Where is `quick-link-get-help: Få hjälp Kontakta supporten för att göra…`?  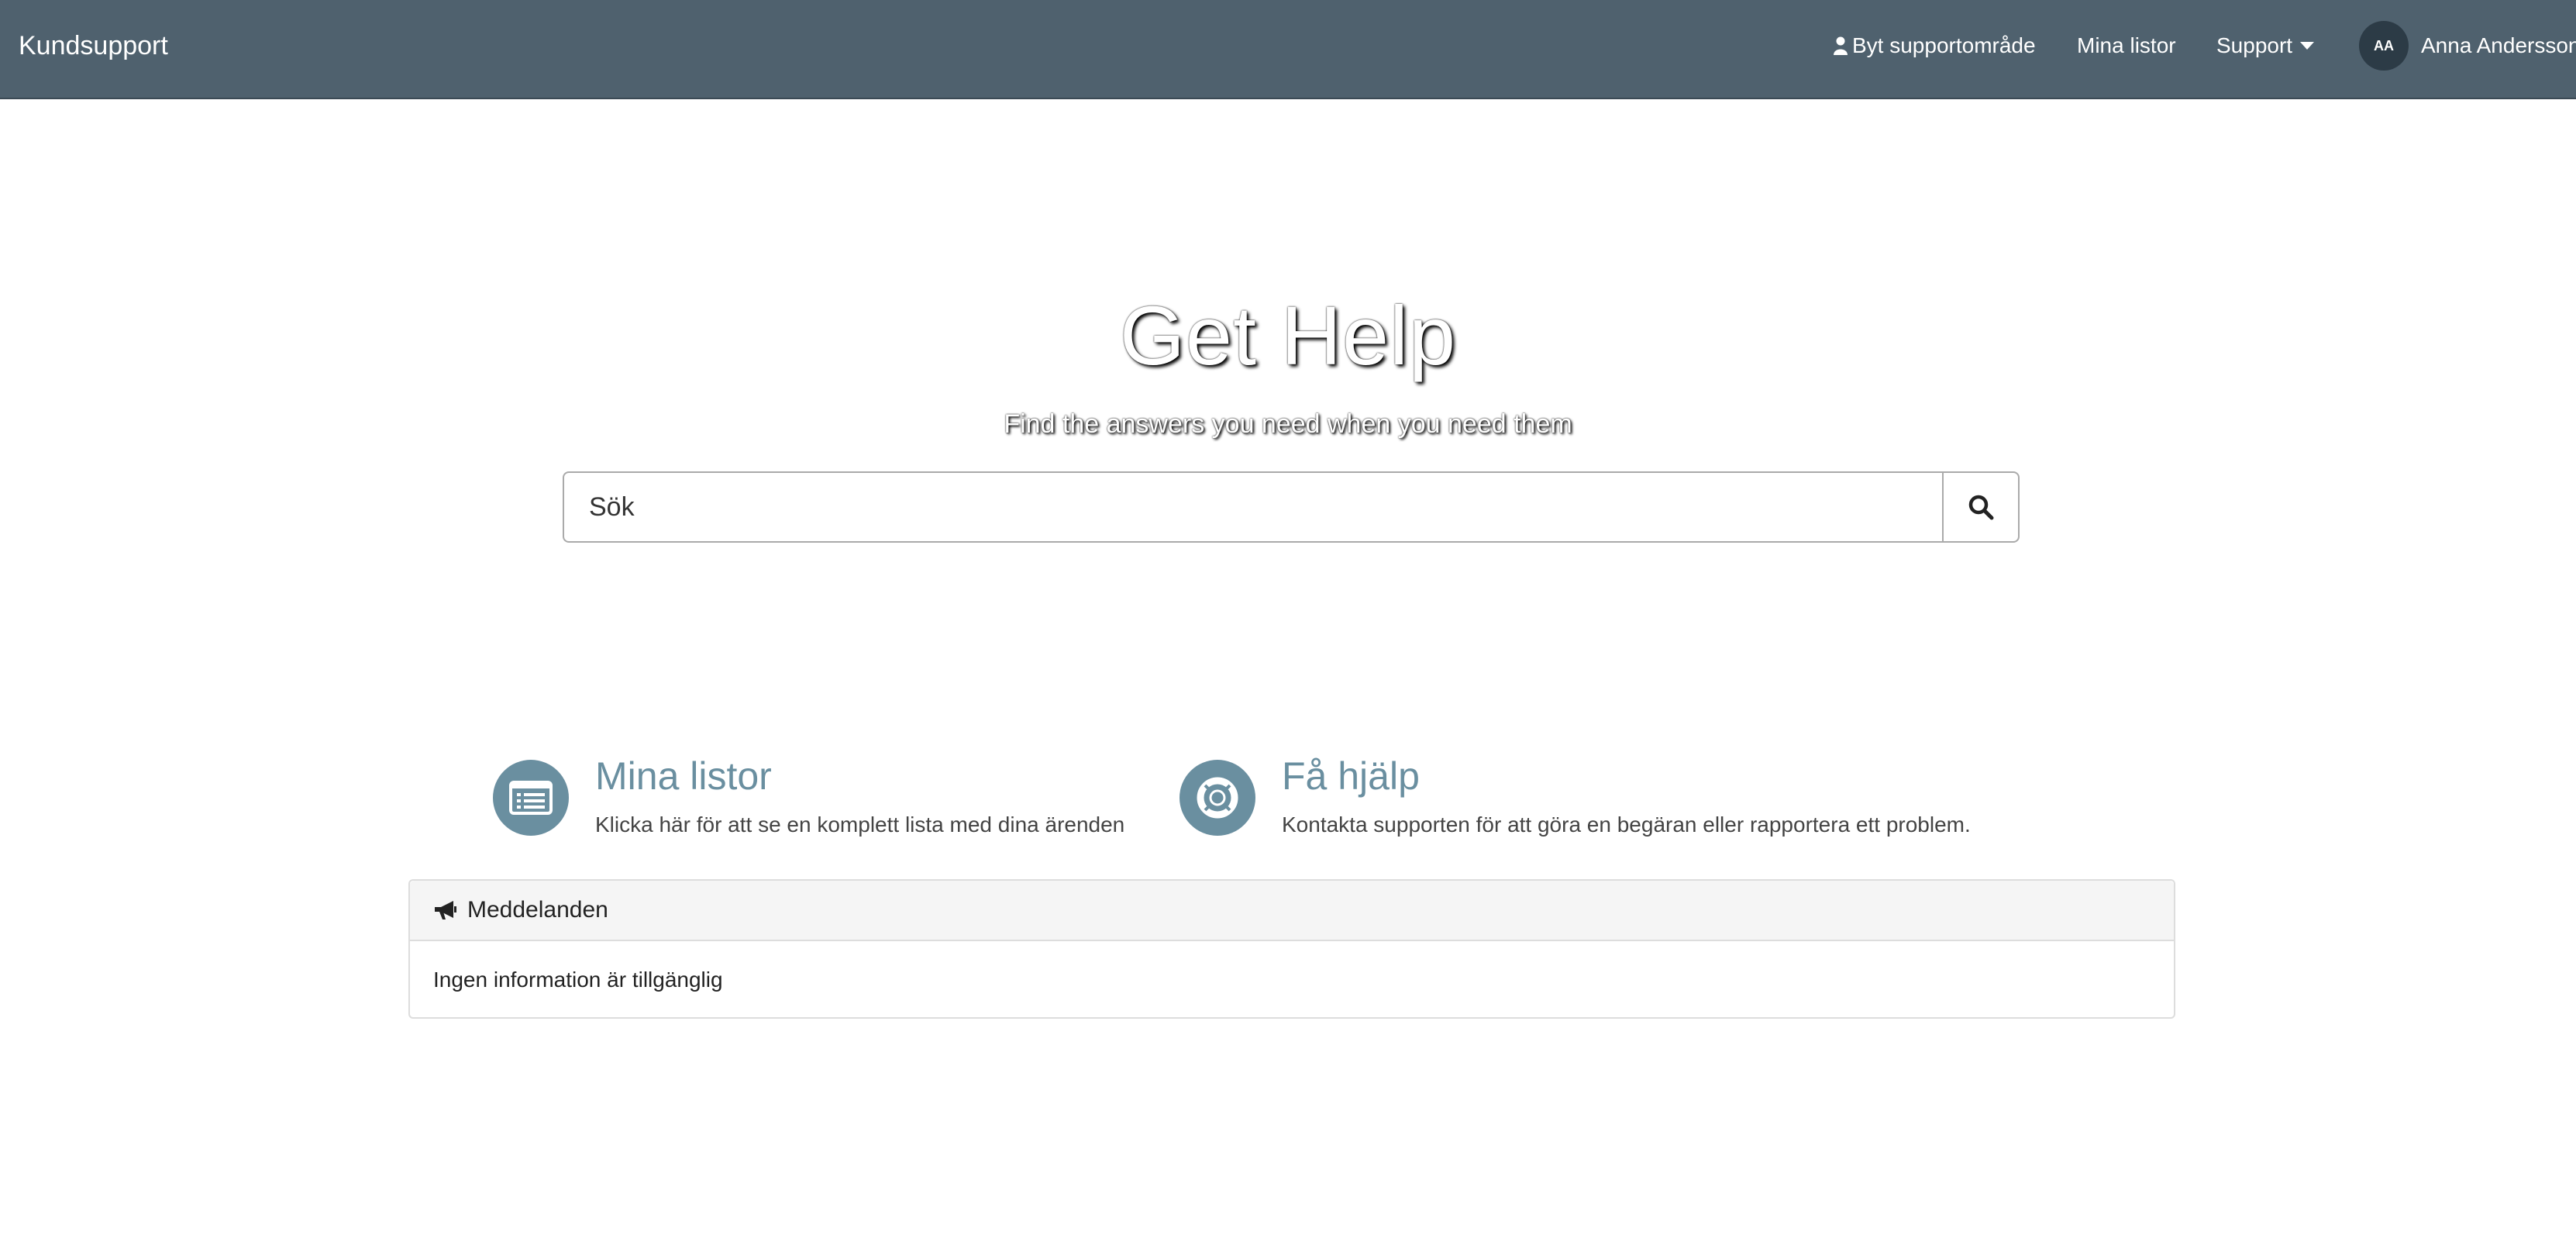
quick-link-get-help: Få hjälp Kontakta supporten för att göra… is located at coordinates (1575, 794).